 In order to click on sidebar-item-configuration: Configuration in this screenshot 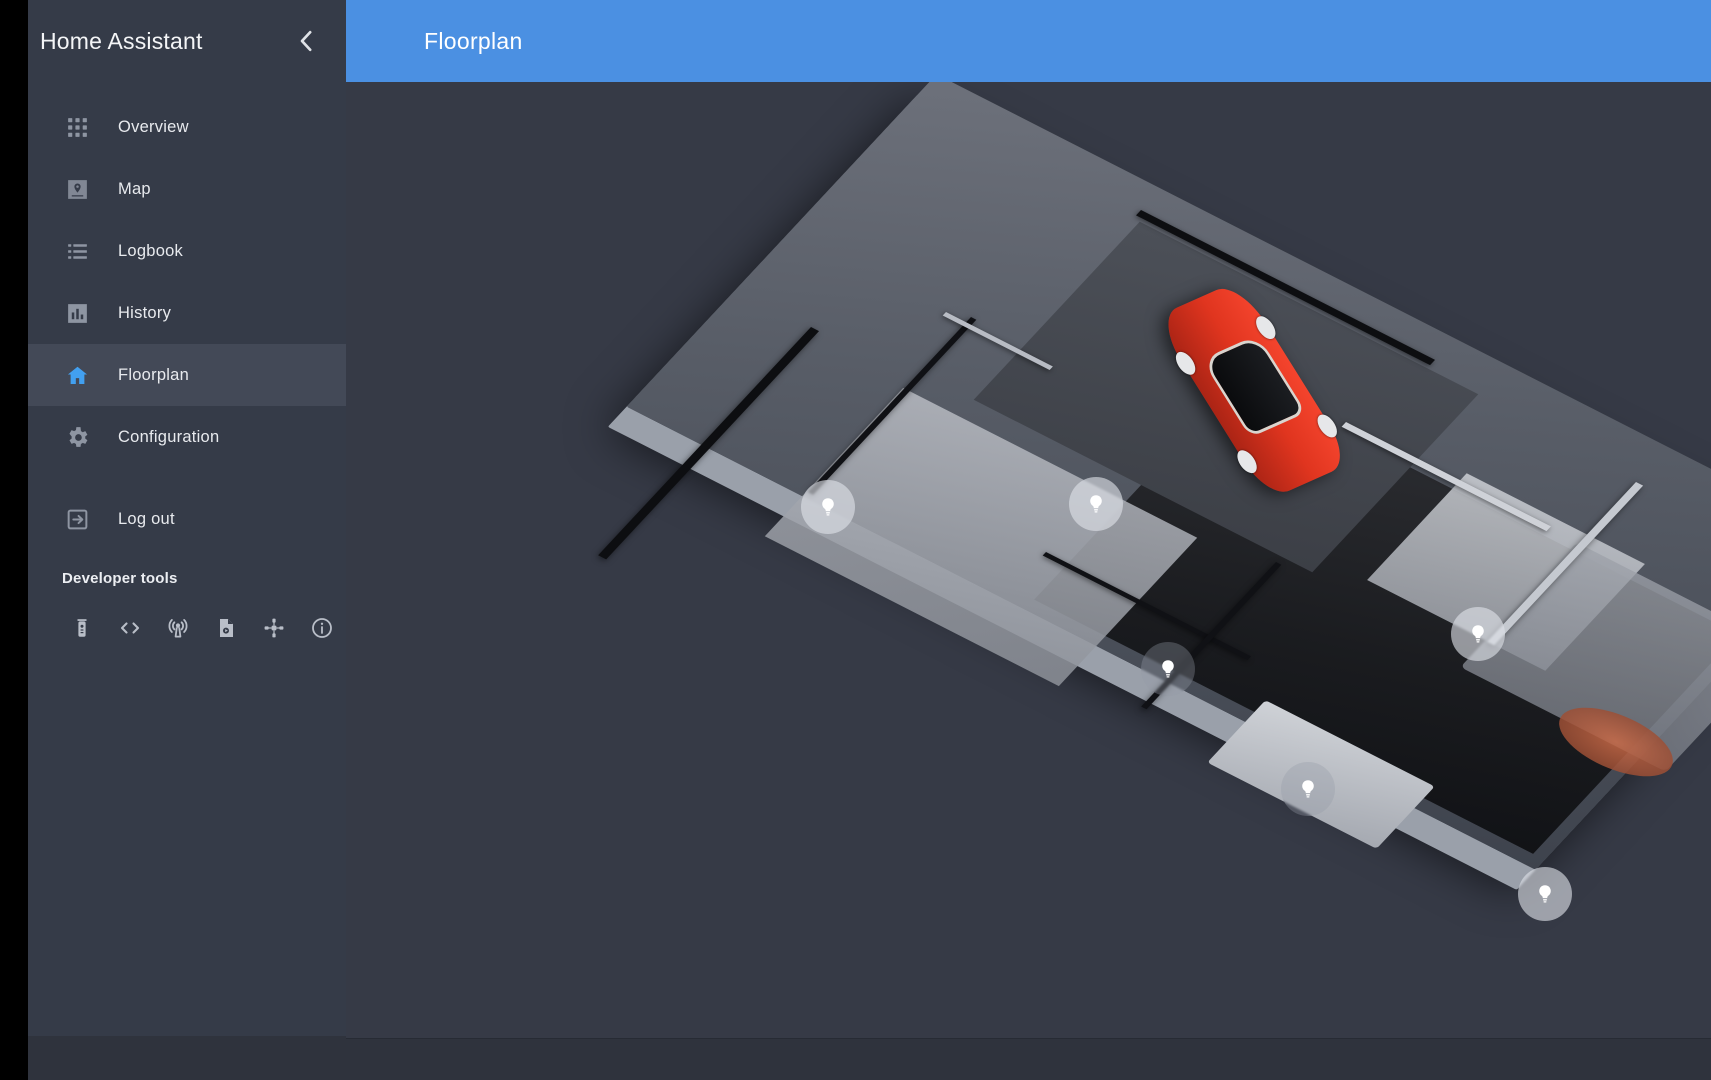, I will do `click(187, 437)`.